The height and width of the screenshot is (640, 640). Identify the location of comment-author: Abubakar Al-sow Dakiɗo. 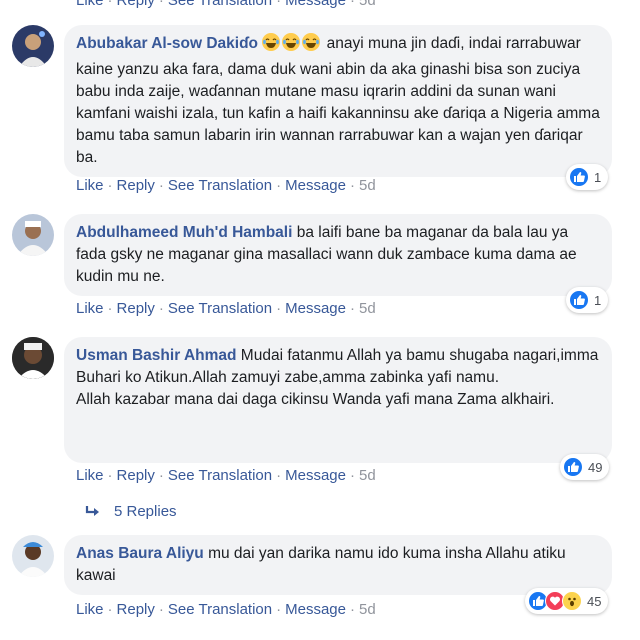
(167, 43).